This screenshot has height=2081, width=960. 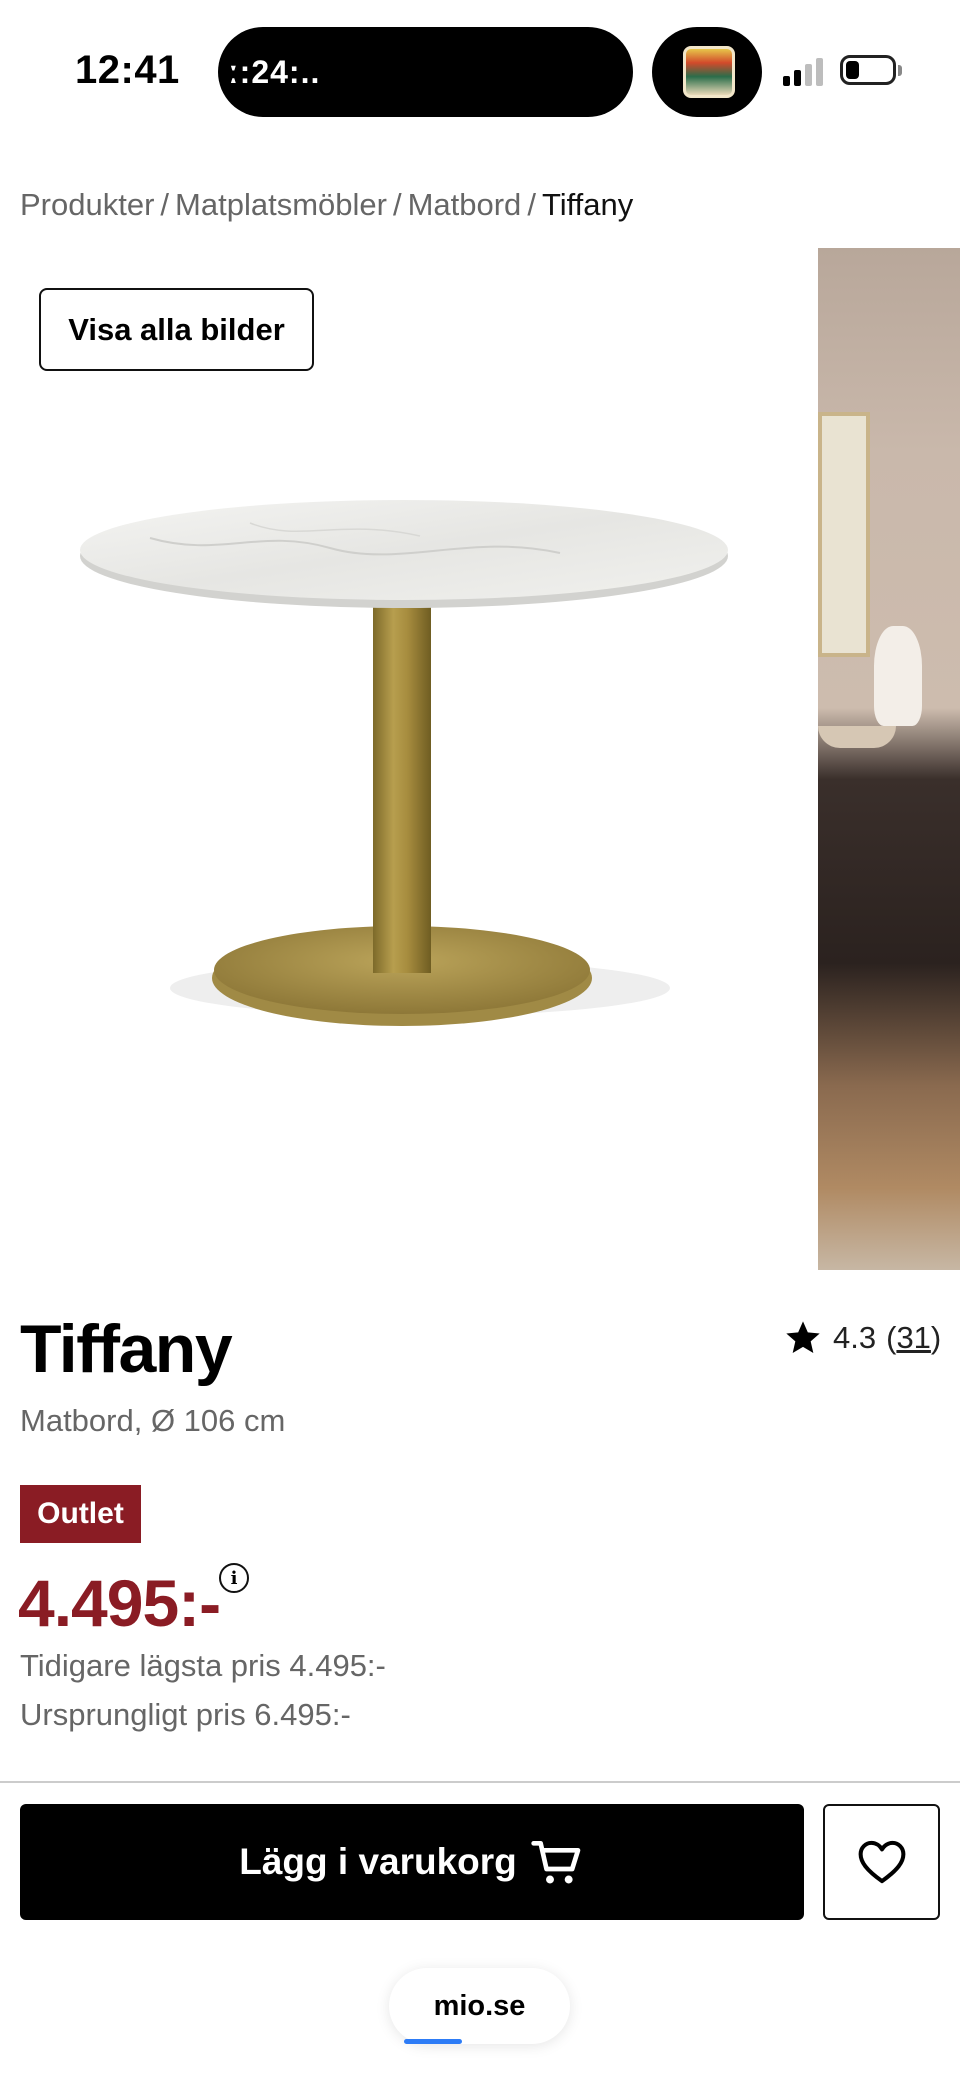 What do you see at coordinates (465, 204) in the screenshot?
I see `breadcrumb-item-matbord: Matbord` at bounding box center [465, 204].